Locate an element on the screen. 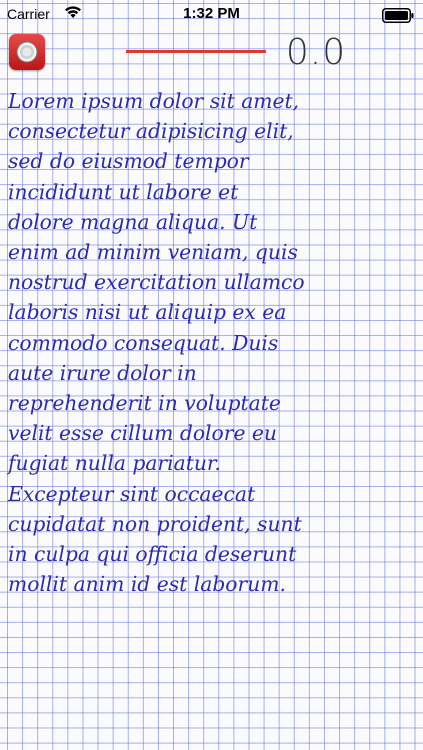  note-line: laboris nisi ut aliquip ex ea is located at coordinates (147, 312).